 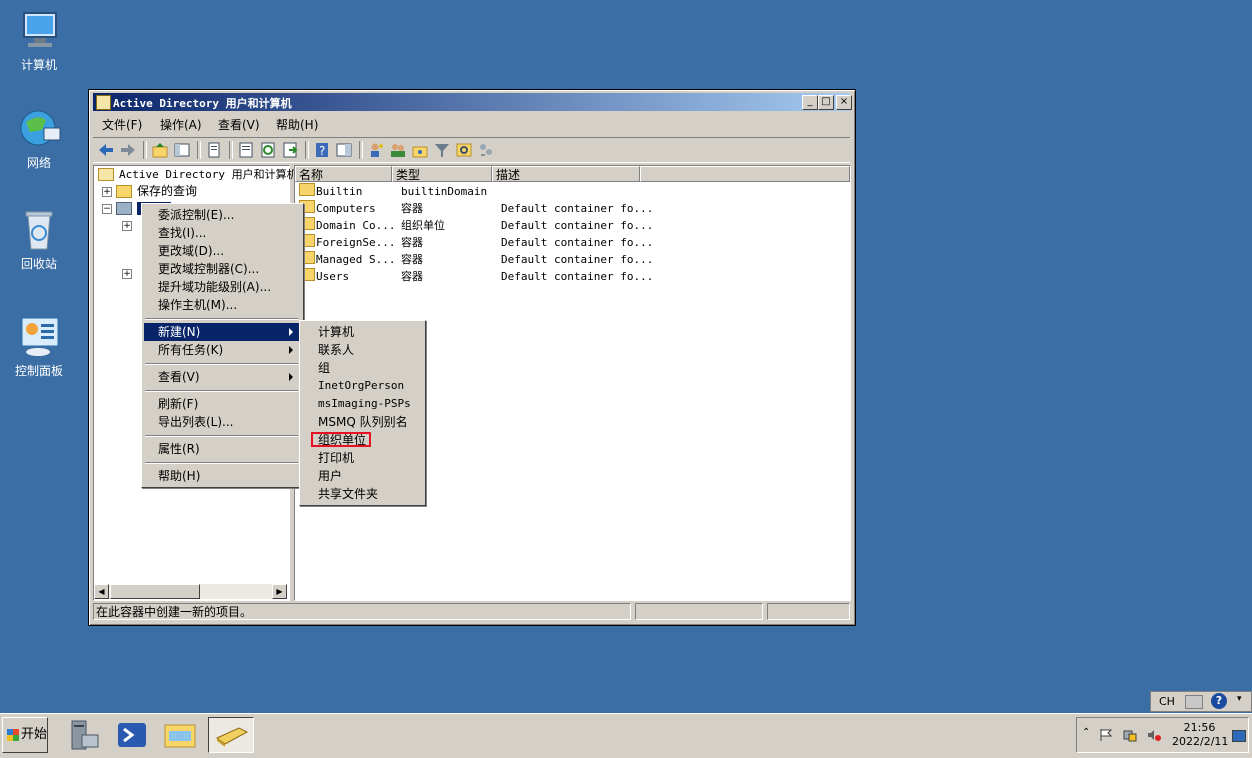 What do you see at coordinates (361, 476) in the screenshot?
I see `submenu-item-user: 用户` at bounding box center [361, 476].